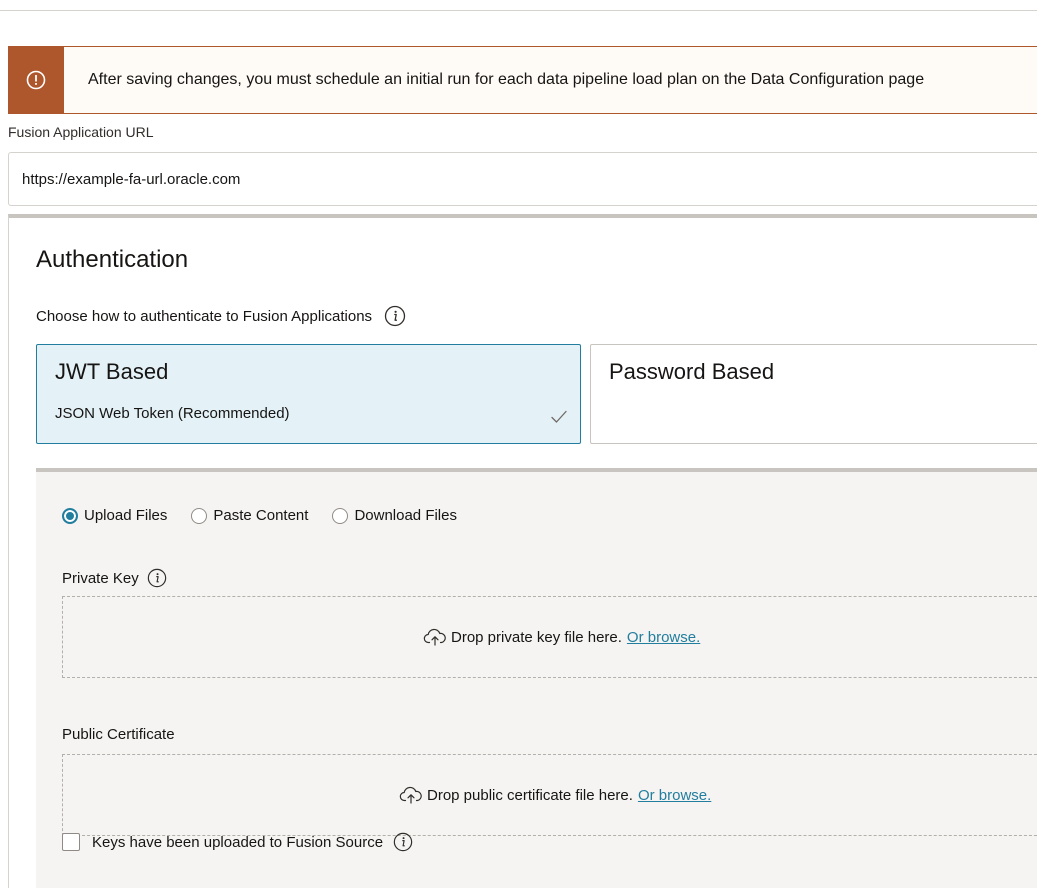 This screenshot has width=1037, height=888. I want to click on public-certificate-drop-text: Drop public certificate file here., so click(530, 795).